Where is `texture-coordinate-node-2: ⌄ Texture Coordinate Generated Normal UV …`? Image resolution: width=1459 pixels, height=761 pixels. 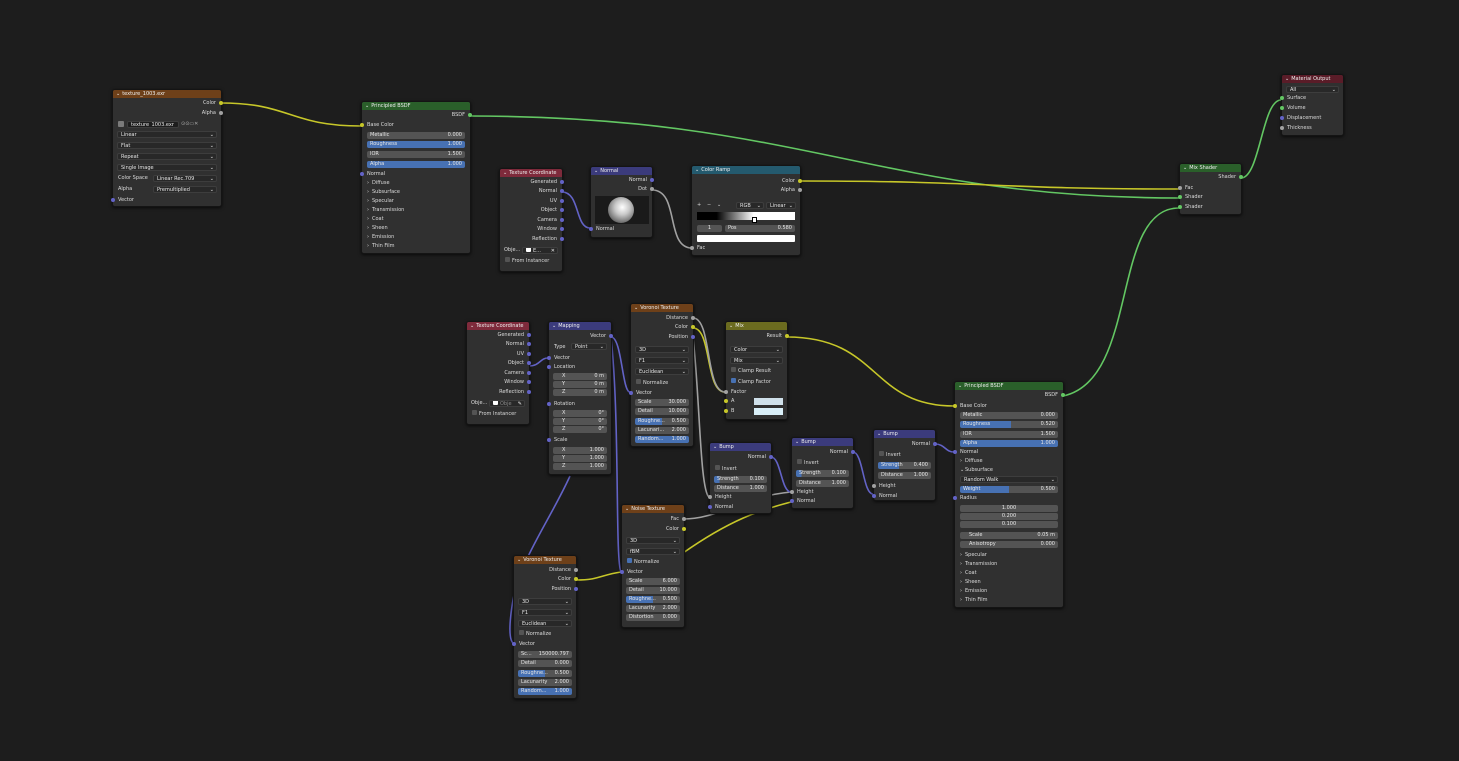 texture-coordinate-node-2: ⌄ Texture Coordinate Generated Normal UV … is located at coordinates (498, 373).